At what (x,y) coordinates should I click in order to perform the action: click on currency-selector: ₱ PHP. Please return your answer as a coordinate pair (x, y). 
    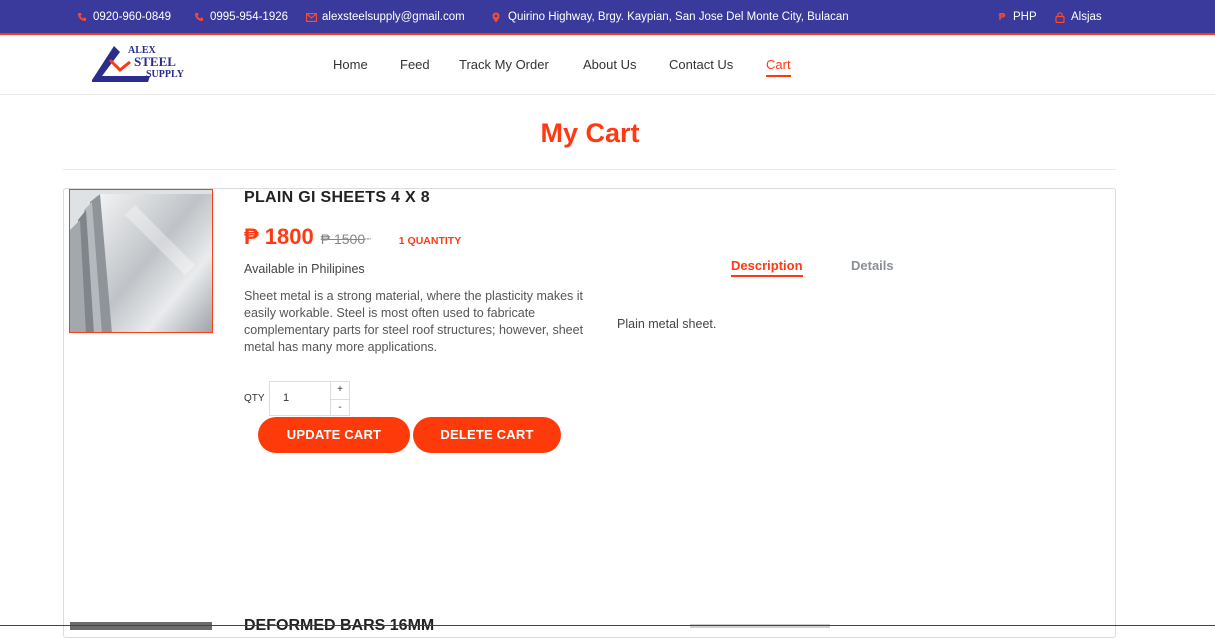
    Looking at the image, I should click on (1017, 17).